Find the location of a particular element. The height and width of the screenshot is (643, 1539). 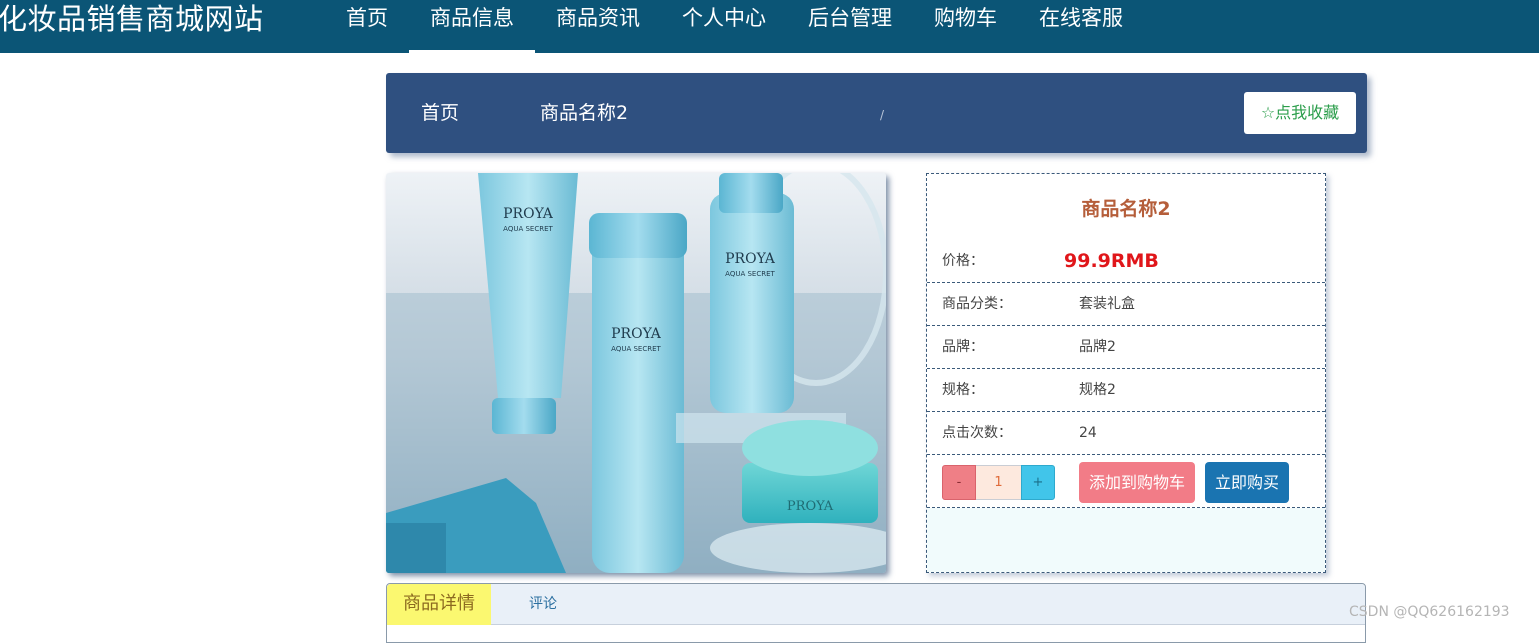

main-nav: 首页 商品信息 商品资讯 个人中心 后台管理 购物车 在线客服 is located at coordinates (734, 26).